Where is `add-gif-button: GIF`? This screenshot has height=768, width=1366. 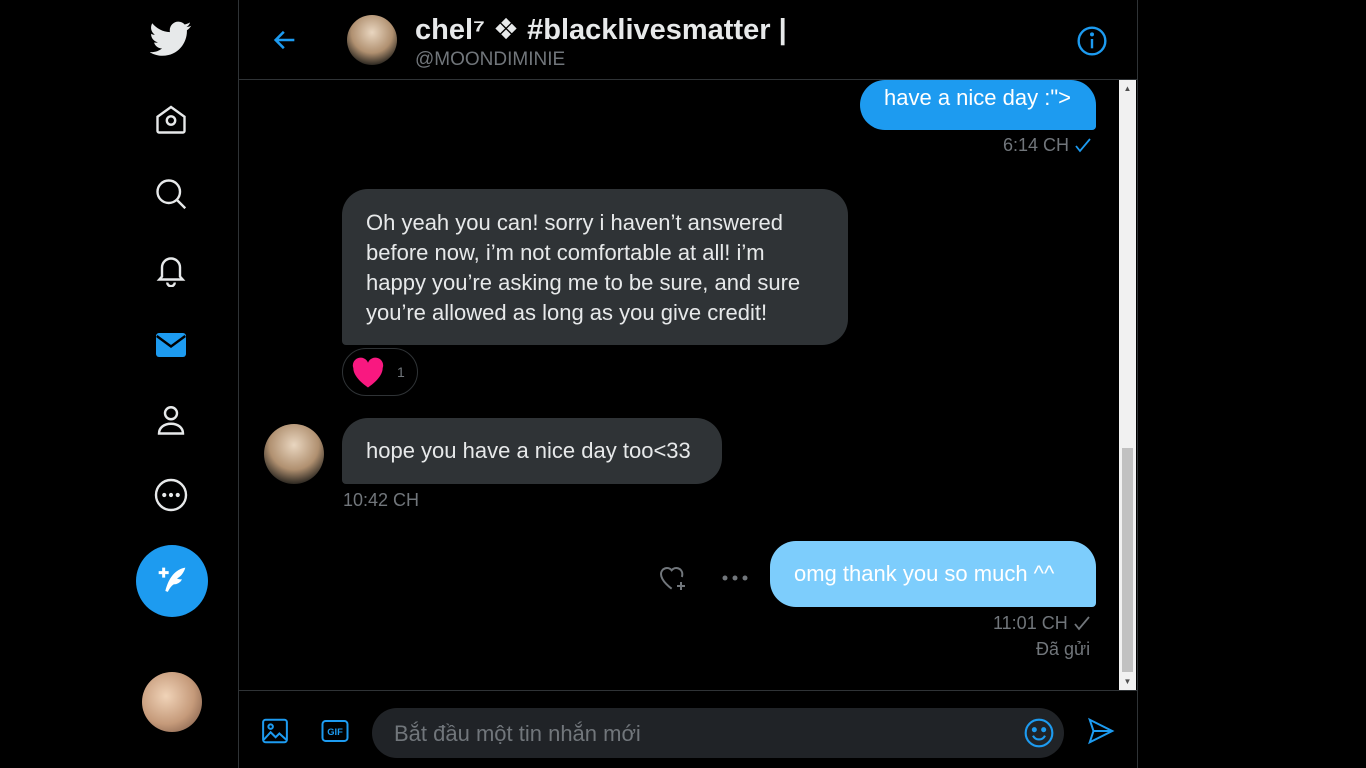
add-gif-button: GIF is located at coordinates (335, 731).